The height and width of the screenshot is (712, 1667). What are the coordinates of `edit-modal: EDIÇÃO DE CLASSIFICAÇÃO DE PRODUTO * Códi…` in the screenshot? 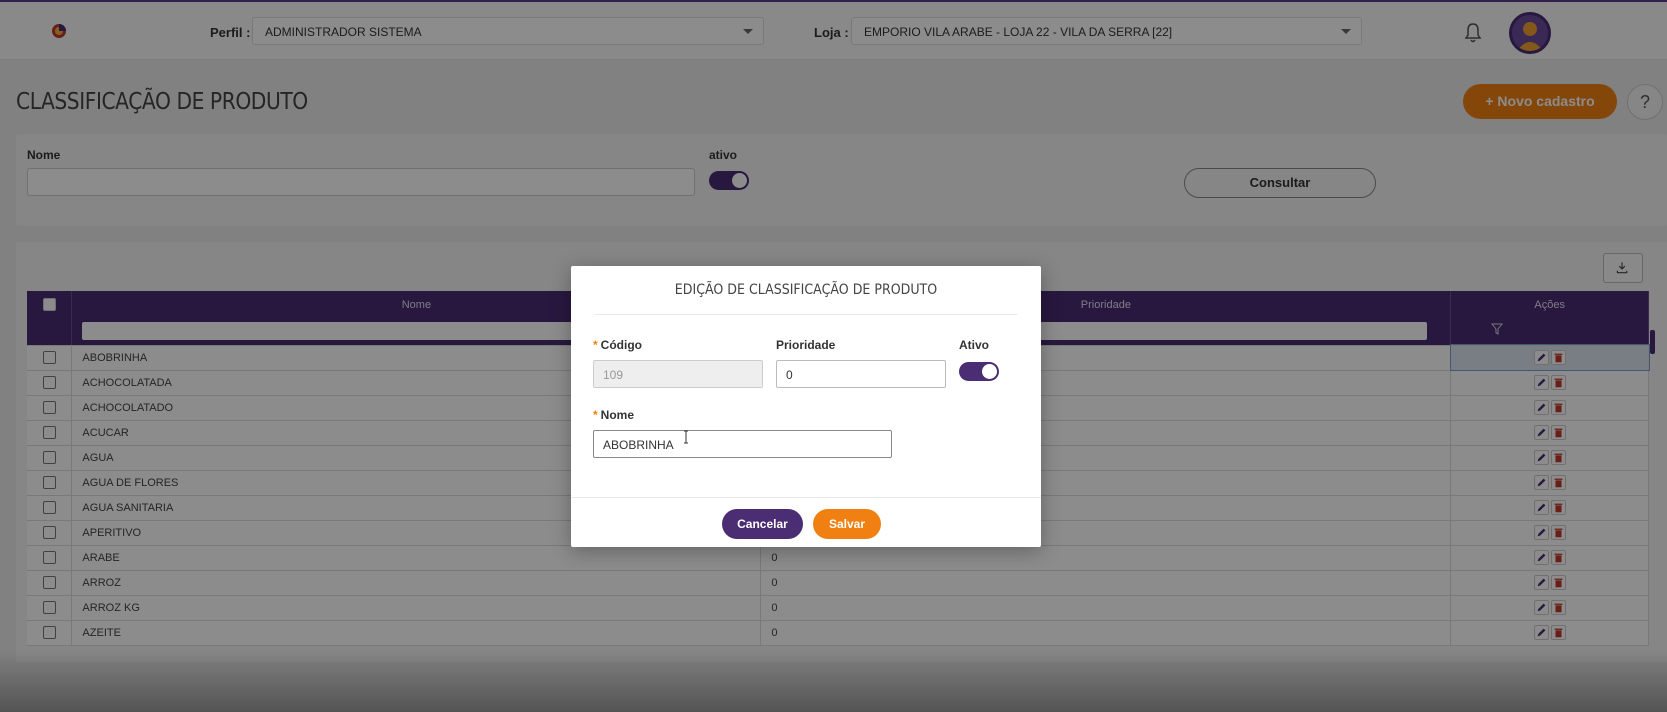 It's located at (806, 406).